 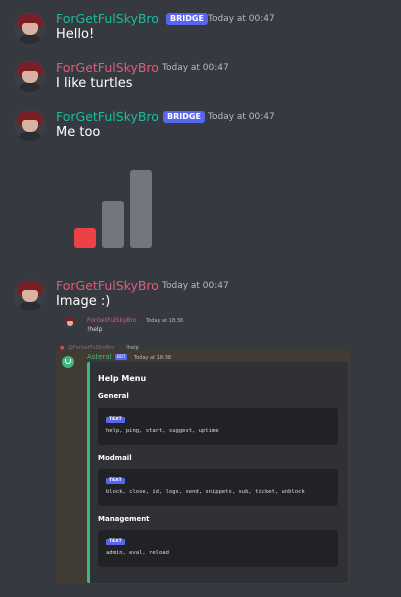 I want to click on mini-message-text: !help, so click(x=95, y=329).